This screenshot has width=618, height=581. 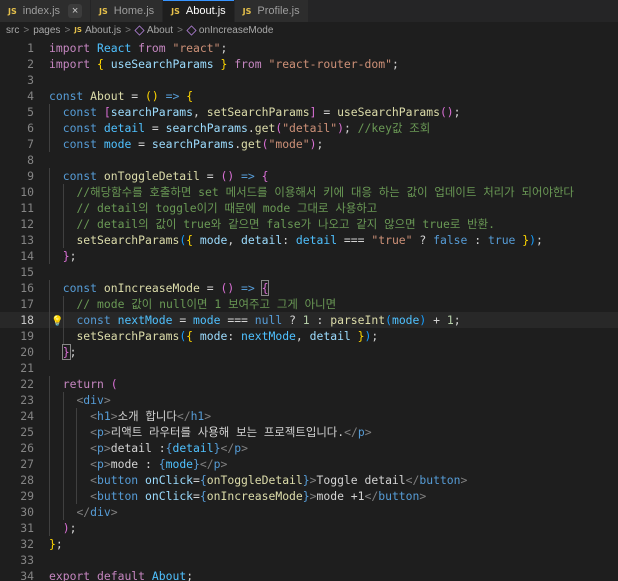 What do you see at coordinates (27, 352) in the screenshot?
I see `line-number: 20` at bounding box center [27, 352].